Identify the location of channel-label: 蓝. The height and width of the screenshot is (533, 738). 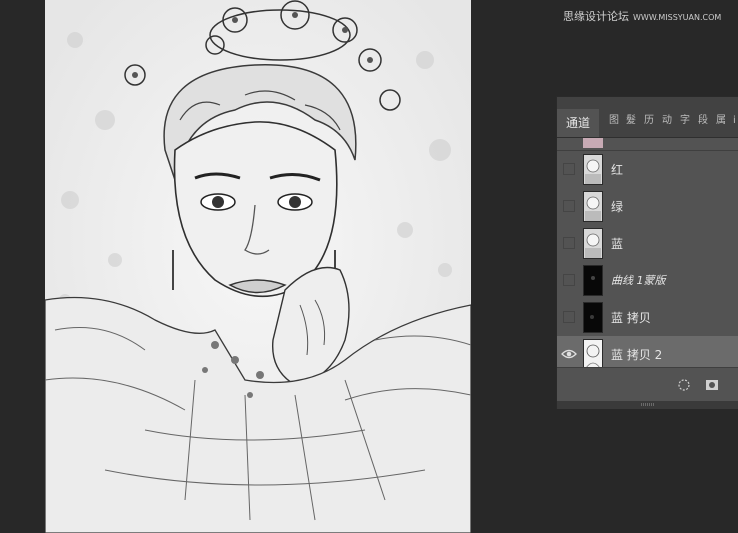
(617, 244).